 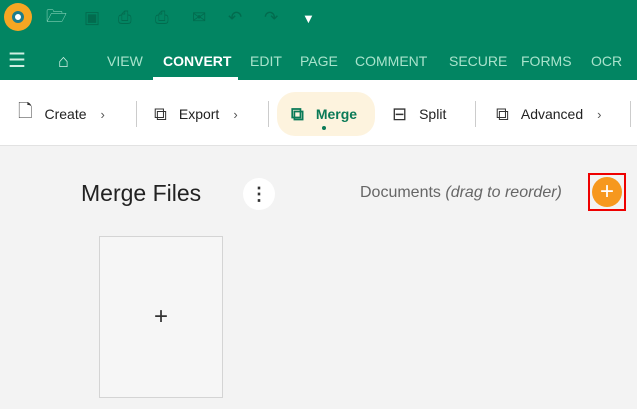 What do you see at coordinates (271, 18) in the screenshot?
I see `redo-icon: ↷` at bounding box center [271, 18].